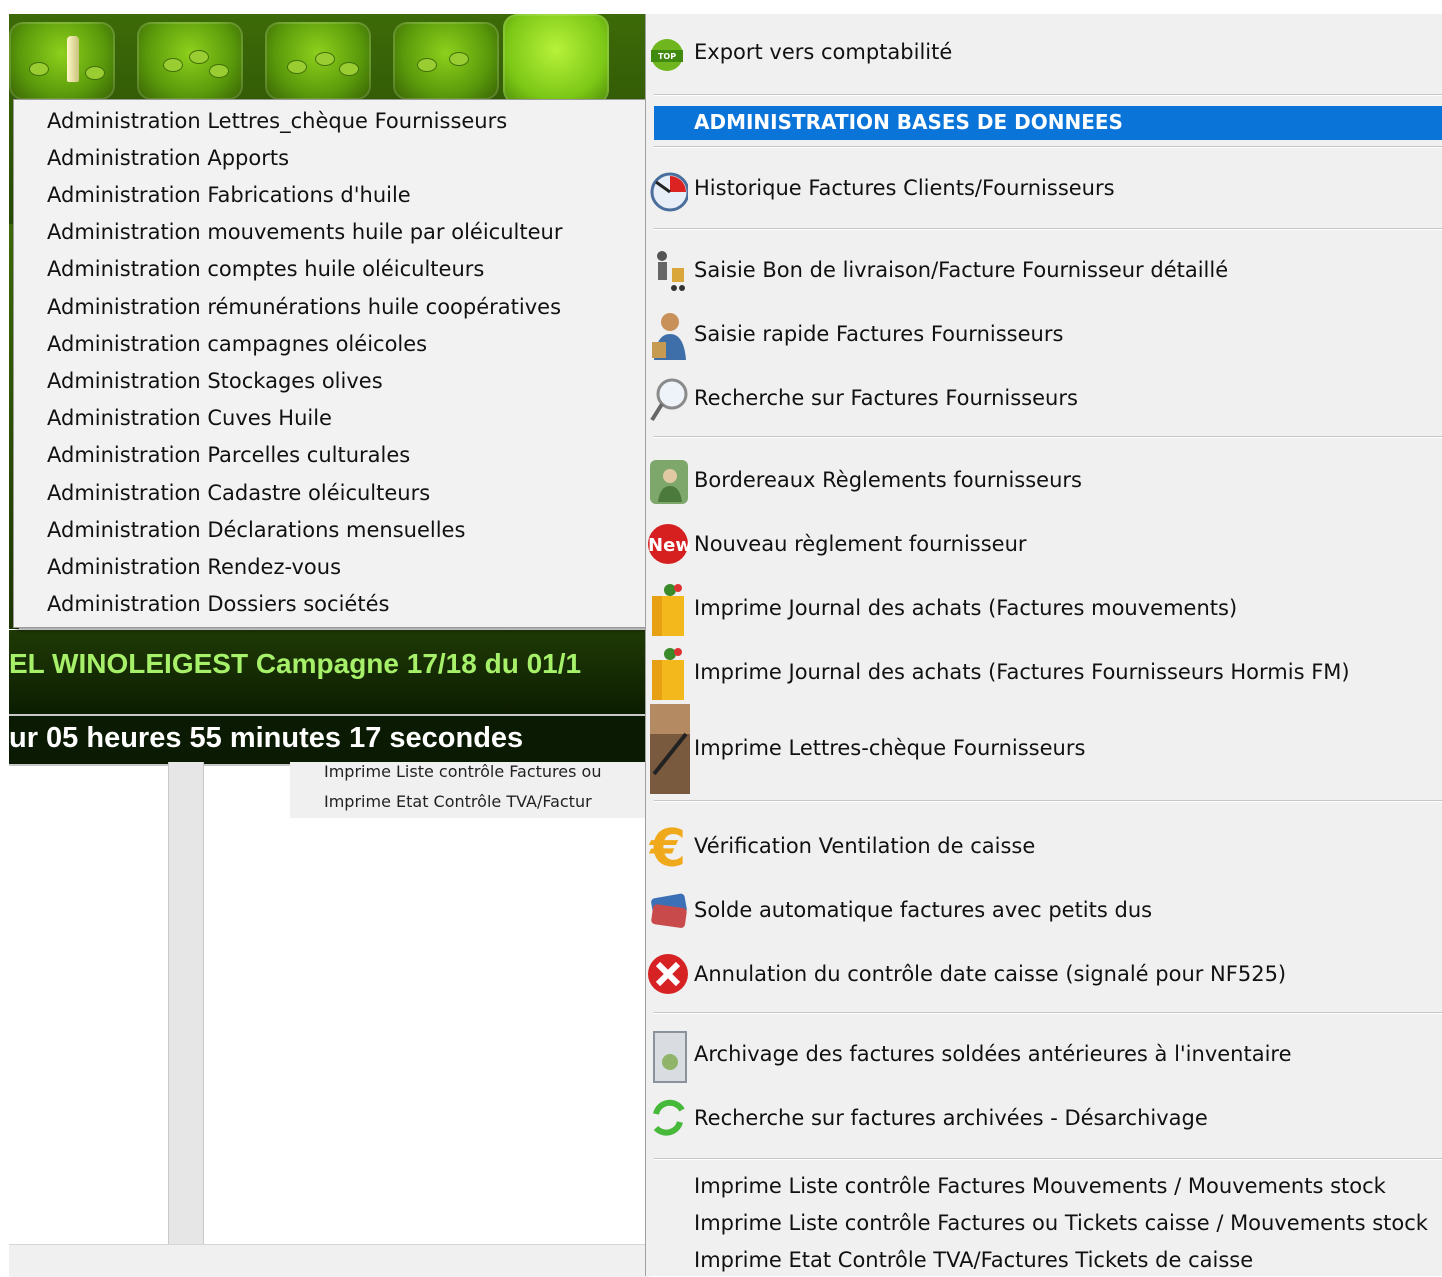 This screenshot has width=1442, height=1277. I want to click on status-bar, so click(329, 1260).